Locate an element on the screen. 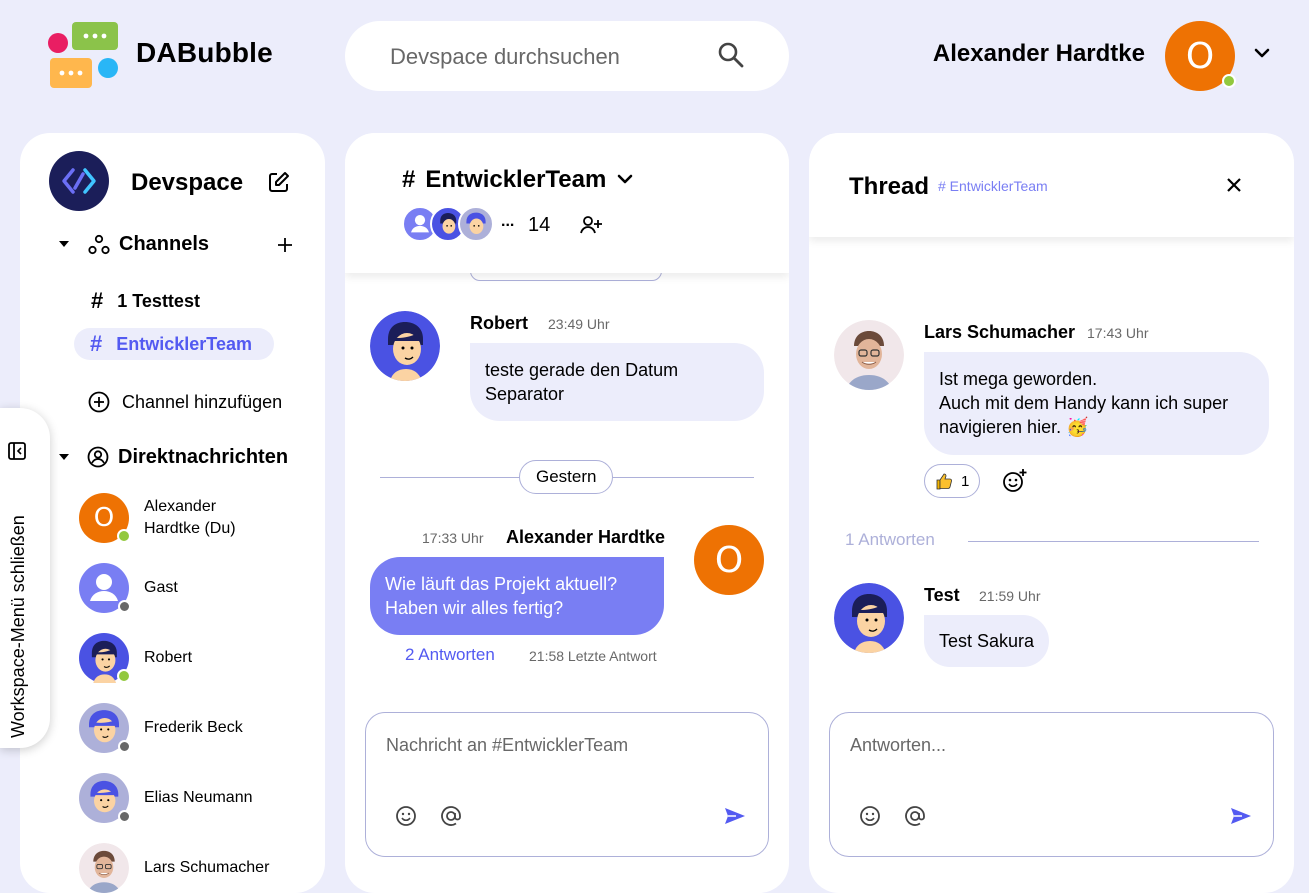 The width and height of the screenshot is (1309, 893). sidebar-collapse-icon is located at coordinates (17, 451).